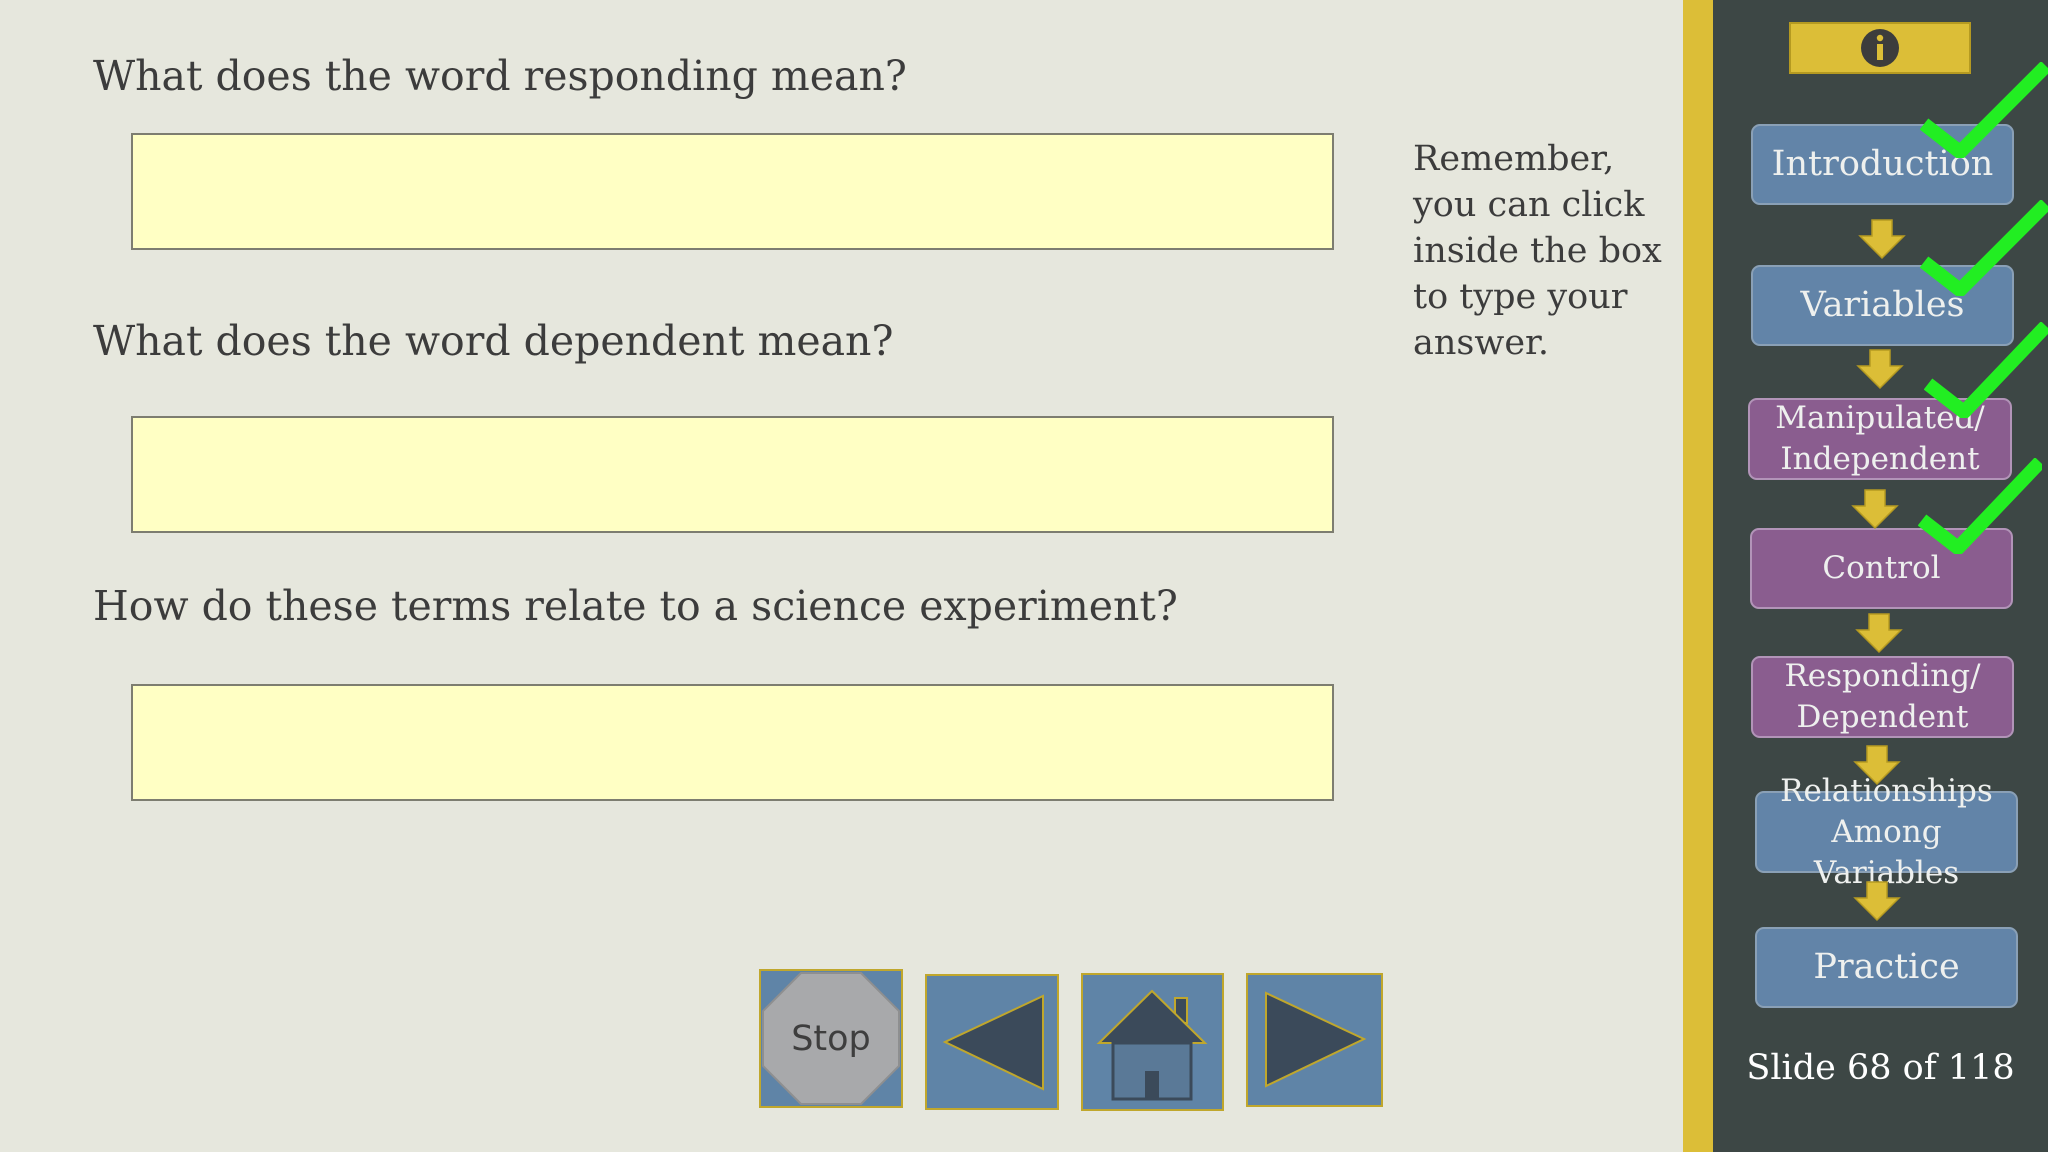 The width and height of the screenshot is (2048, 1152). Describe the element at coordinates (500, 76) in the screenshot. I see `question-1: What does the word responding mean?` at that location.